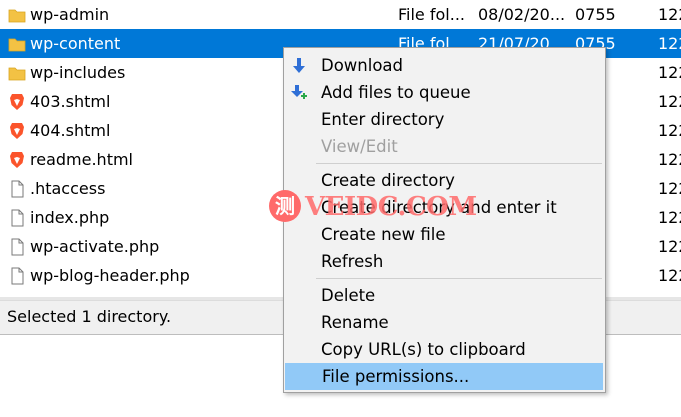 The image size is (681, 417). Describe the element at coordinates (444, 295) in the screenshot. I see `menu-item-delete: Delete` at that location.